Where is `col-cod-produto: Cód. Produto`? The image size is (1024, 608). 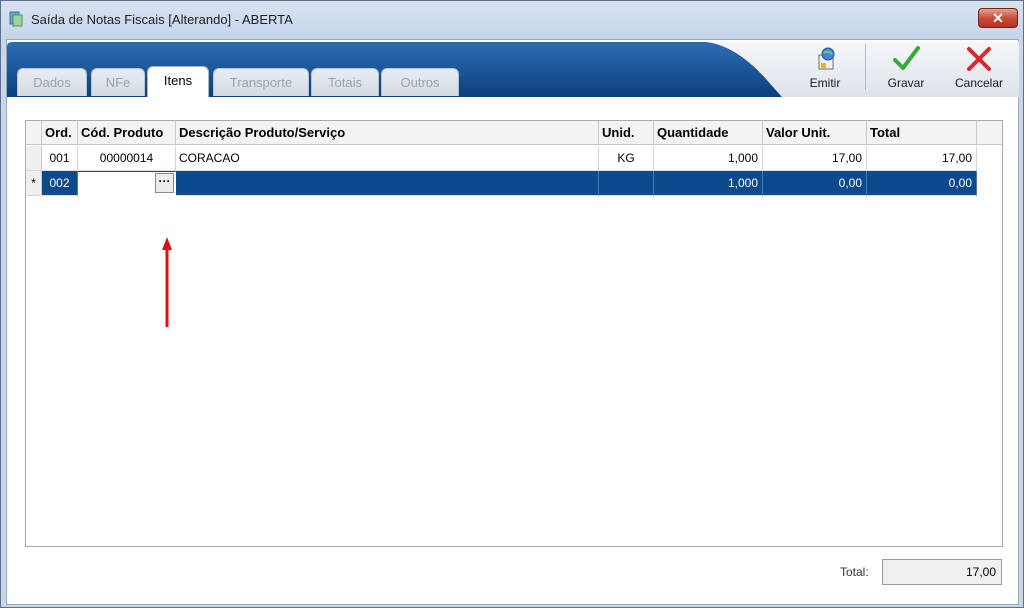 col-cod-produto: Cód. Produto is located at coordinates (127, 133).